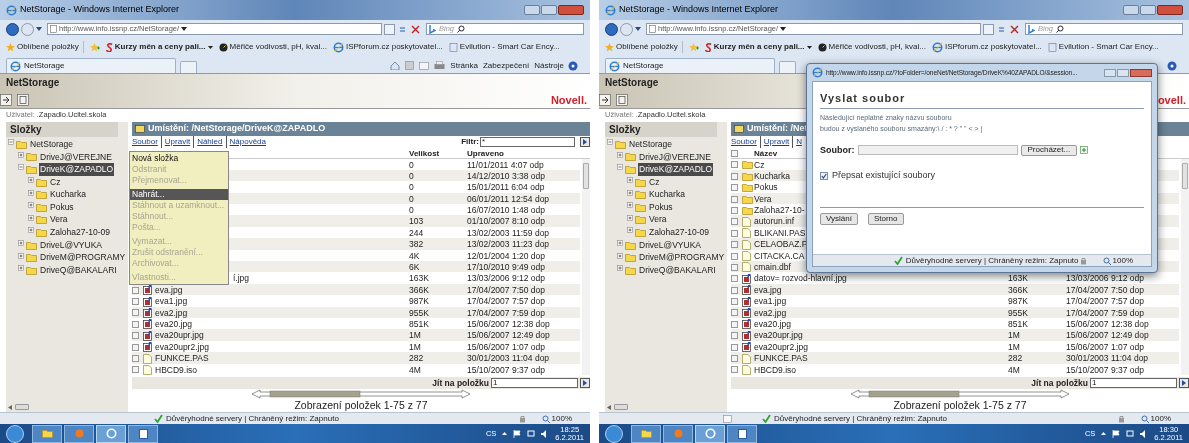  What do you see at coordinates (561, 418) in the screenshot?
I see `zoom-level: 100%` at bounding box center [561, 418].